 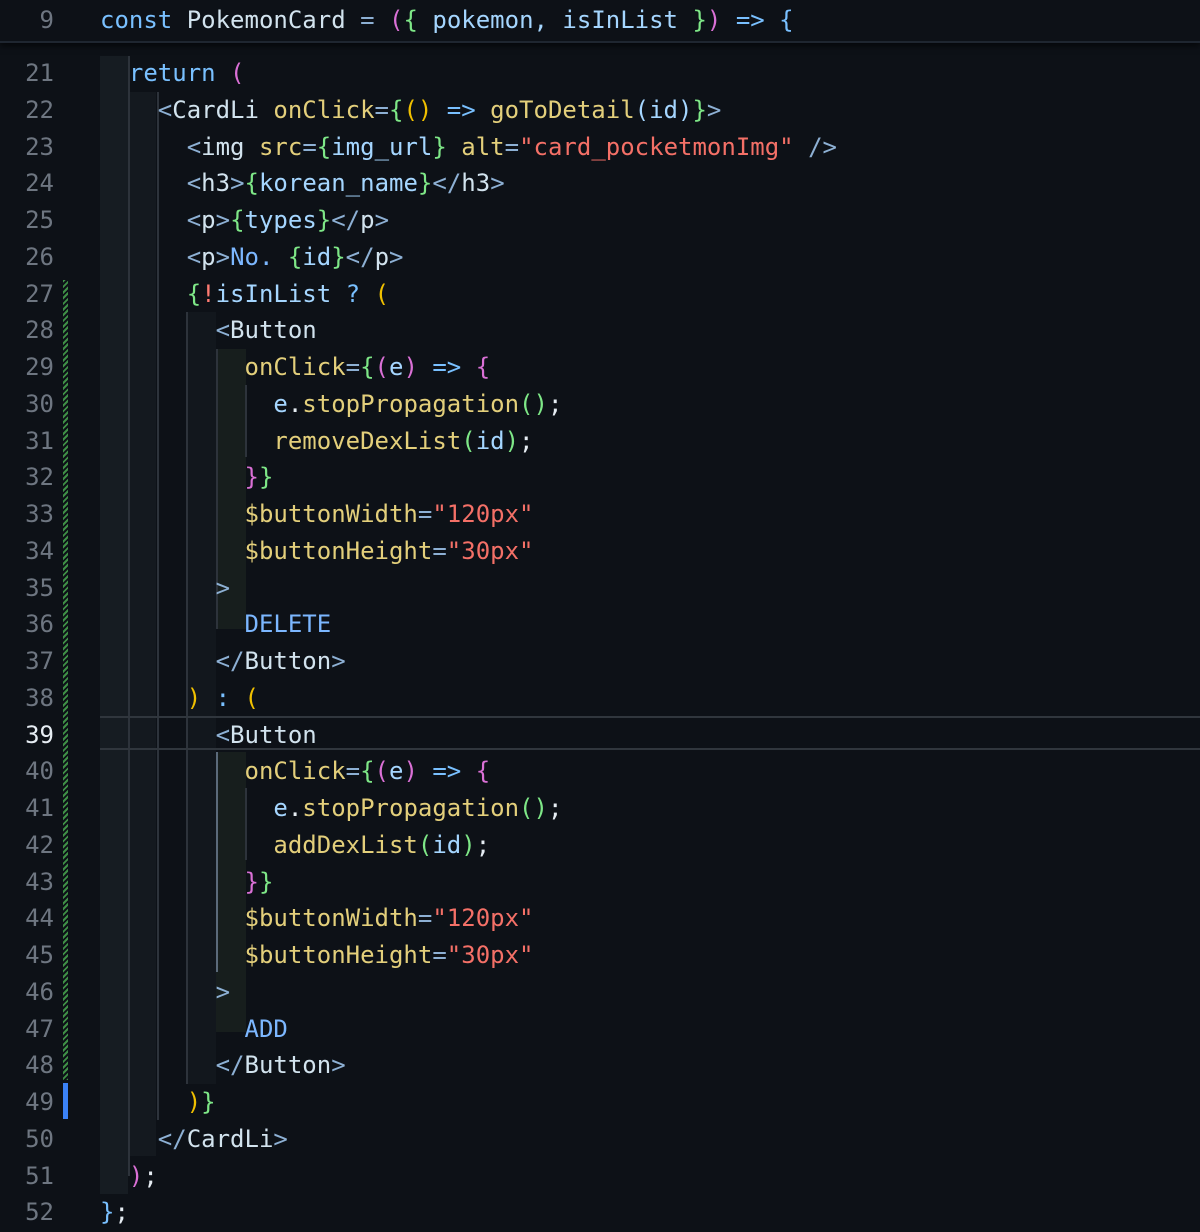 I want to click on code-line: 35 >, so click(x=600, y=588).